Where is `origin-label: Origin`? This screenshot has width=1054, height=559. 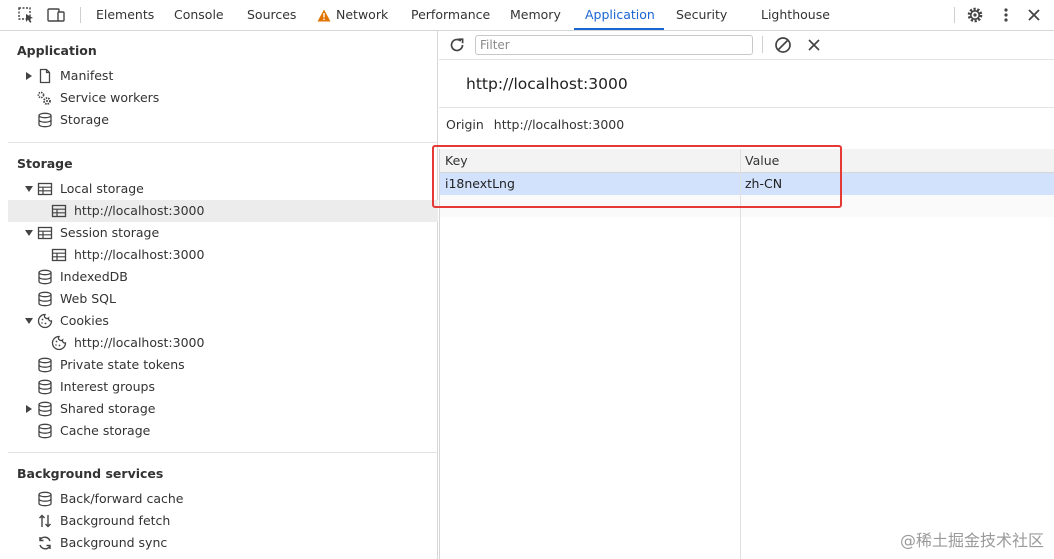
origin-label: Origin is located at coordinates (465, 124).